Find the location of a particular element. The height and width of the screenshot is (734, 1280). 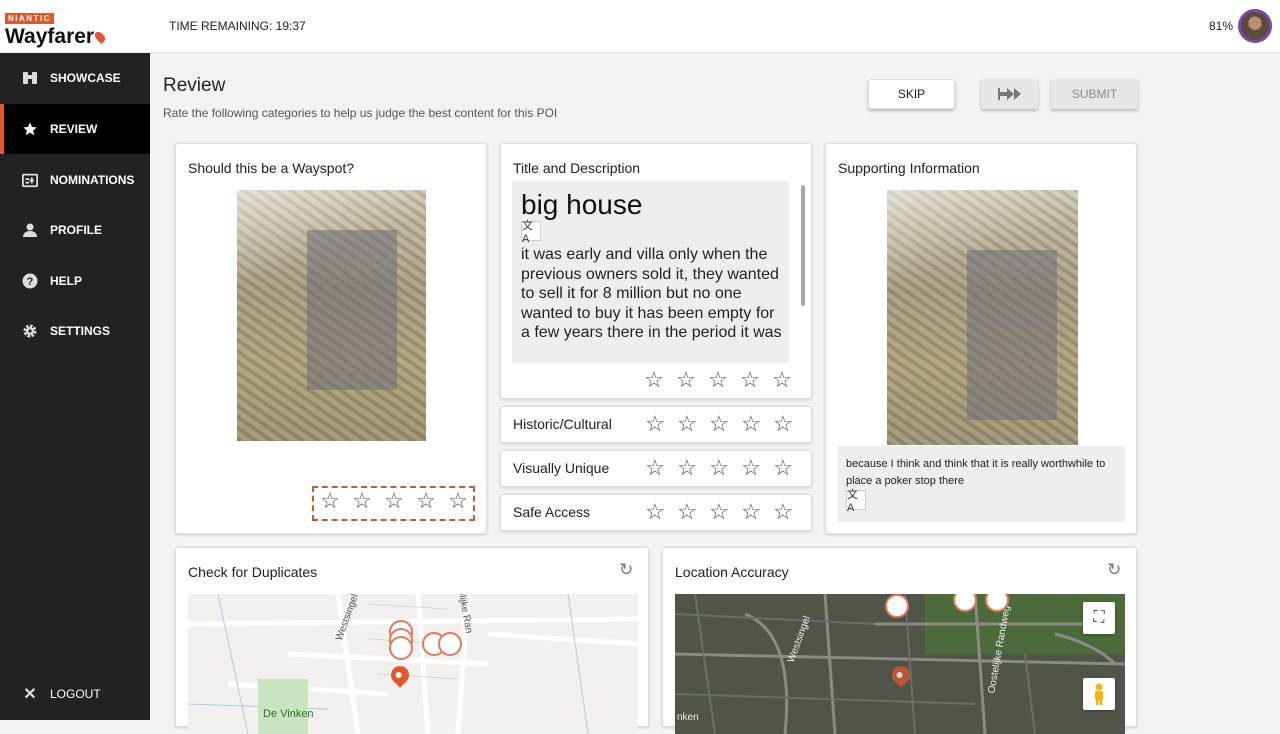

sidebar-item-logout: ✕ LOGOUT is located at coordinates (75, 694).